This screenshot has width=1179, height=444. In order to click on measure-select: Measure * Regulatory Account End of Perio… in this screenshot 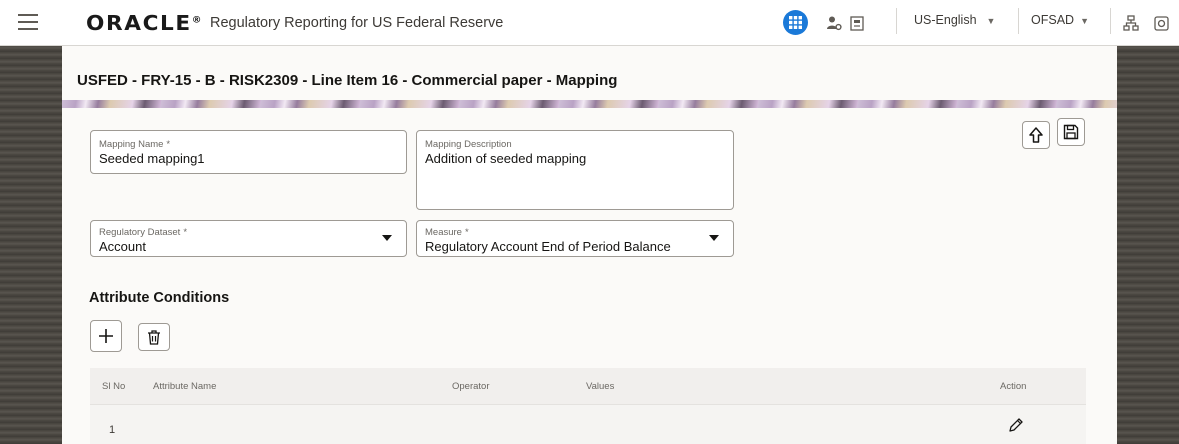, I will do `click(575, 238)`.